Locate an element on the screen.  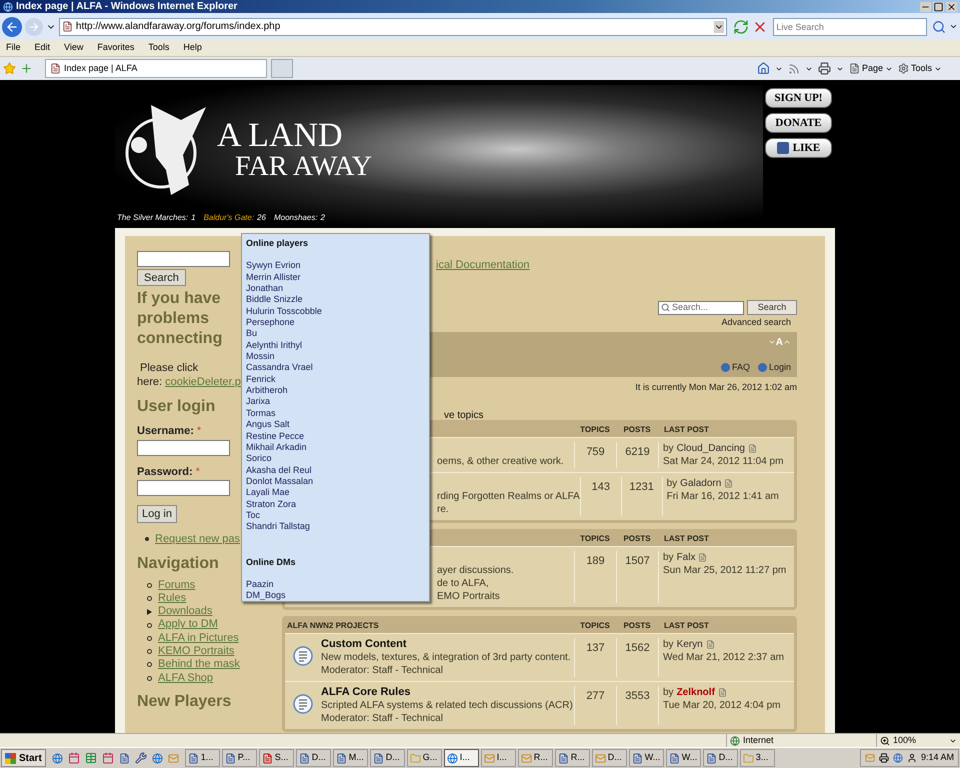
forum-title: ALFA Core Rules is located at coordinates (447, 692).